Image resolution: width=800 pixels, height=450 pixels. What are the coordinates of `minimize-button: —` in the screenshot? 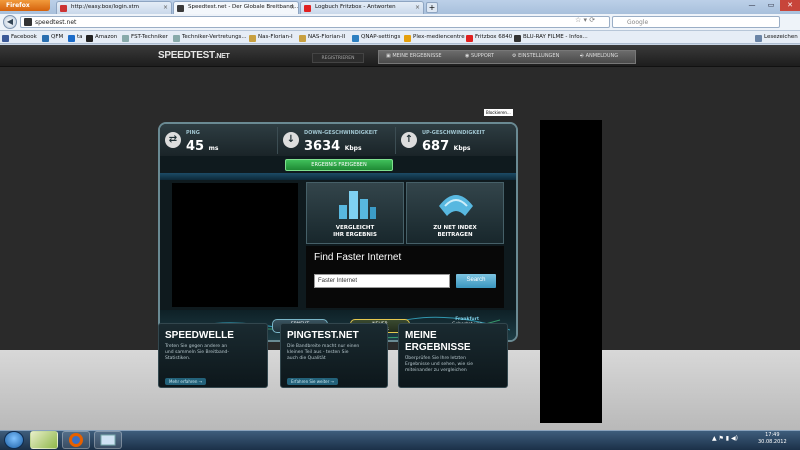 It's located at (752, 5).